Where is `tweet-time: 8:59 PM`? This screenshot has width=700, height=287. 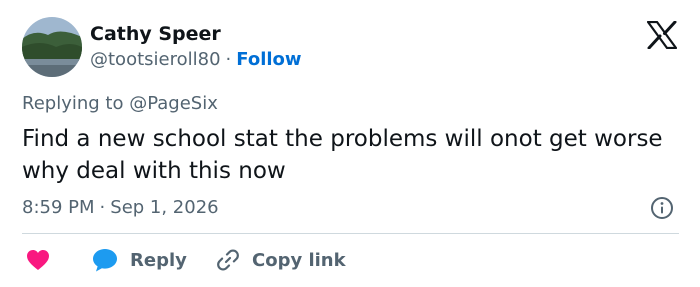 tweet-time: 8:59 PM is located at coordinates (58, 207).